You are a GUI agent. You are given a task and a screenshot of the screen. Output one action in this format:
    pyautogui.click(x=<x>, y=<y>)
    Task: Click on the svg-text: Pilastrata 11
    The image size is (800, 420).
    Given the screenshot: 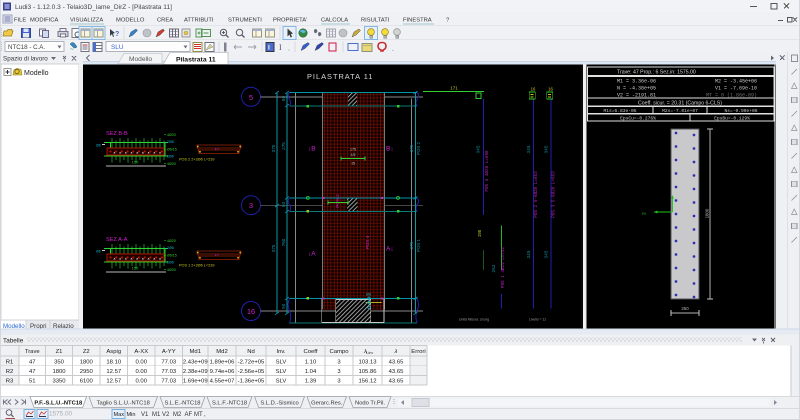 What is the action you would take?
    pyautogui.click(x=196, y=60)
    